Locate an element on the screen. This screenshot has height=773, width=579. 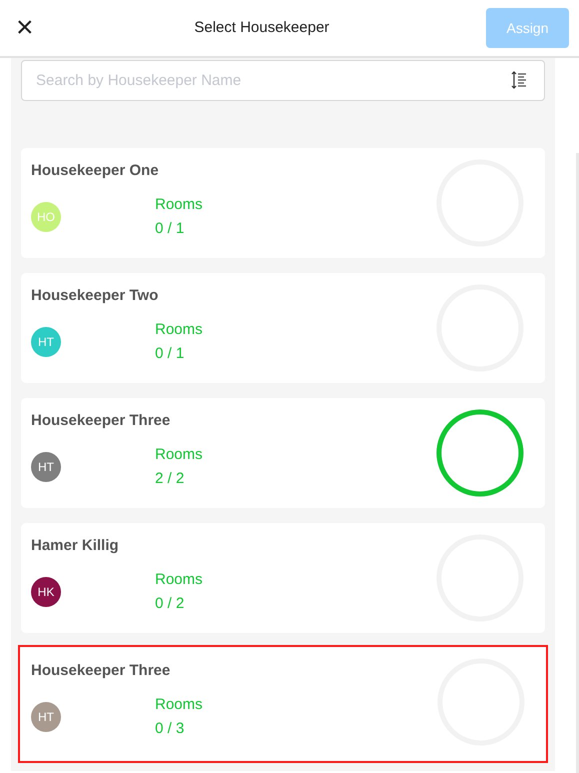
housekeeper-card: Housekeeper Three HT Rooms 0 / 3 is located at coordinates (283, 704).